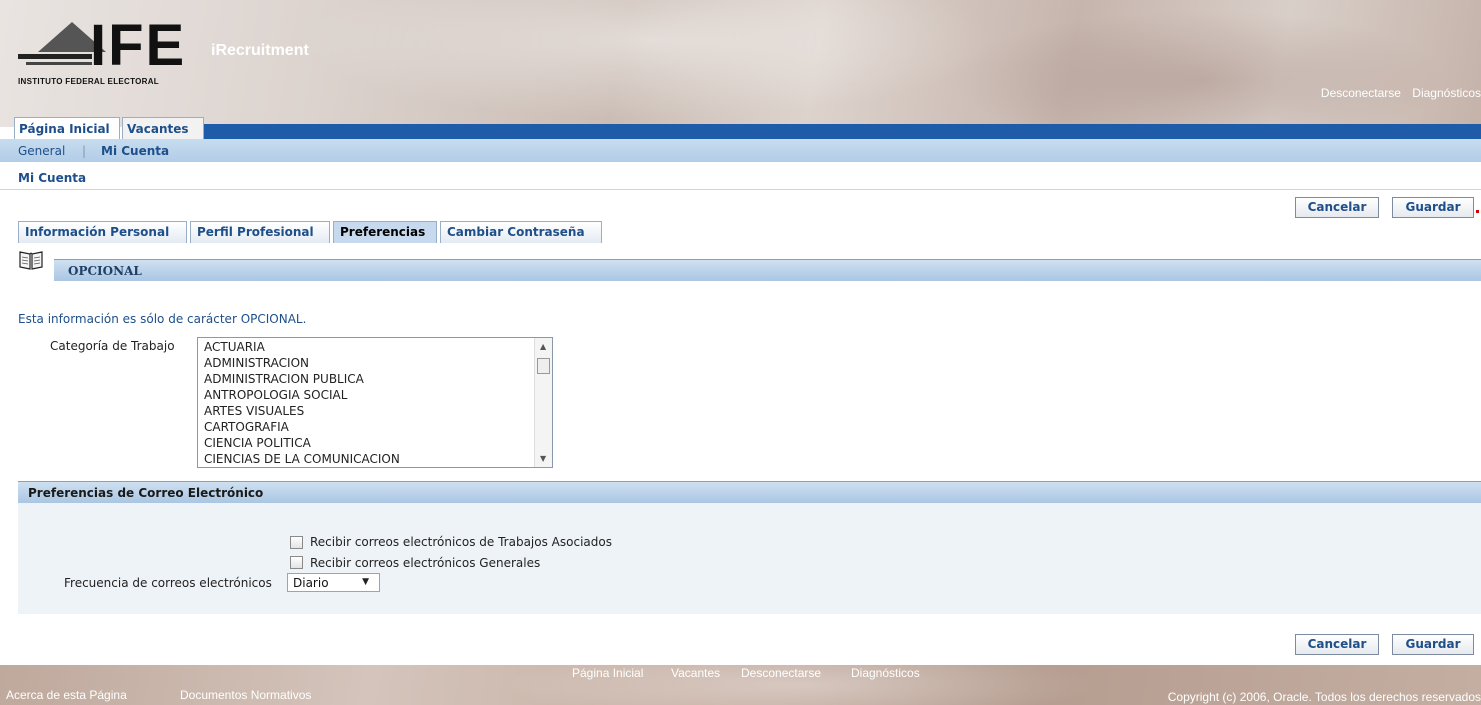  I want to click on tab-vacancies: Vacantes, so click(163, 128).